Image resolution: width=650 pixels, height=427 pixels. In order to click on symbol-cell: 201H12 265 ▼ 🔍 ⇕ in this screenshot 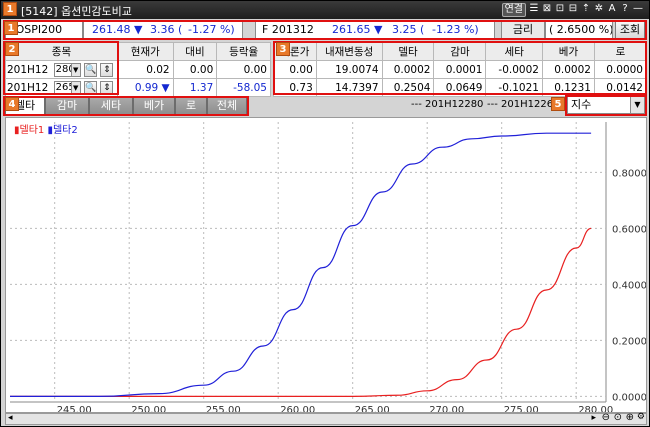, I will do `click(61, 87)`.